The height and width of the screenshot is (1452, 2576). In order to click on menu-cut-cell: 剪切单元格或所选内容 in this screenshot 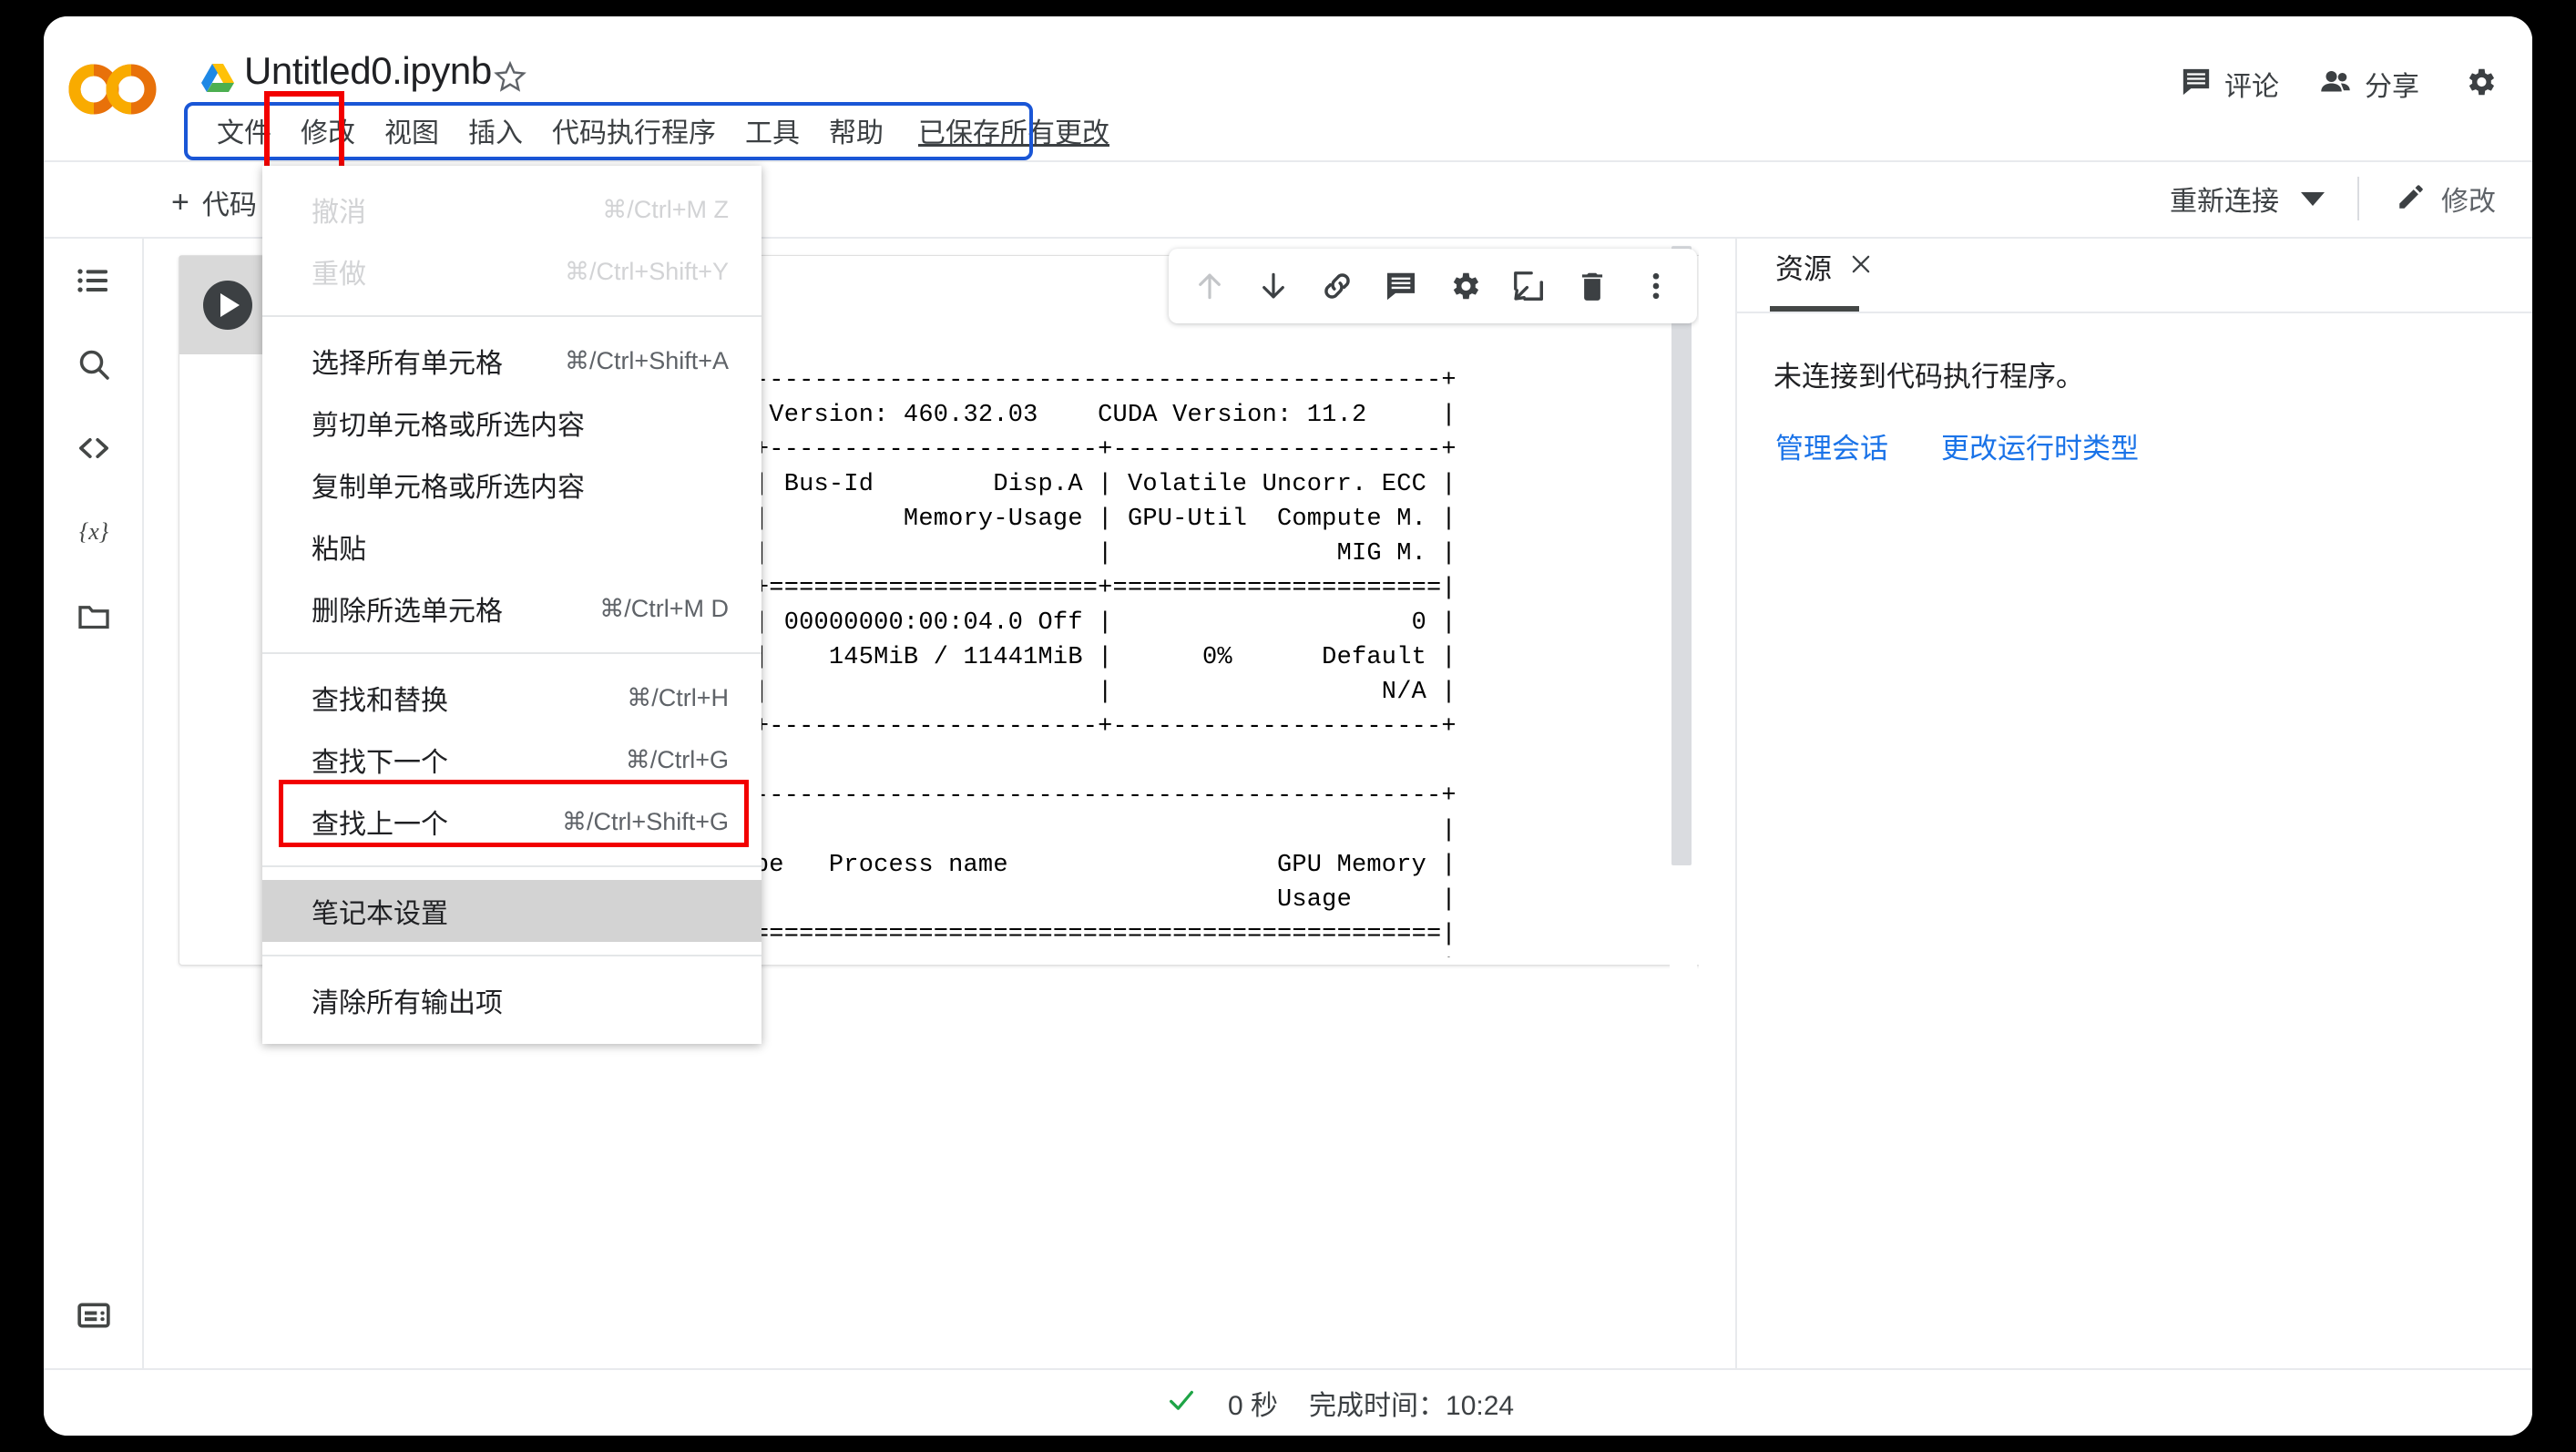, I will do `click(512, 423)`.